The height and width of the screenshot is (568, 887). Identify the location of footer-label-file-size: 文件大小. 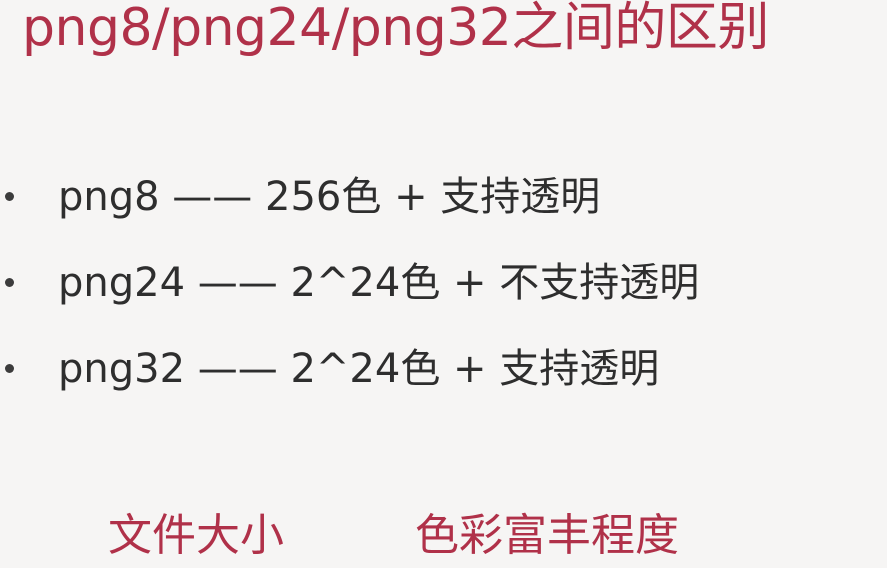
(196, 535).